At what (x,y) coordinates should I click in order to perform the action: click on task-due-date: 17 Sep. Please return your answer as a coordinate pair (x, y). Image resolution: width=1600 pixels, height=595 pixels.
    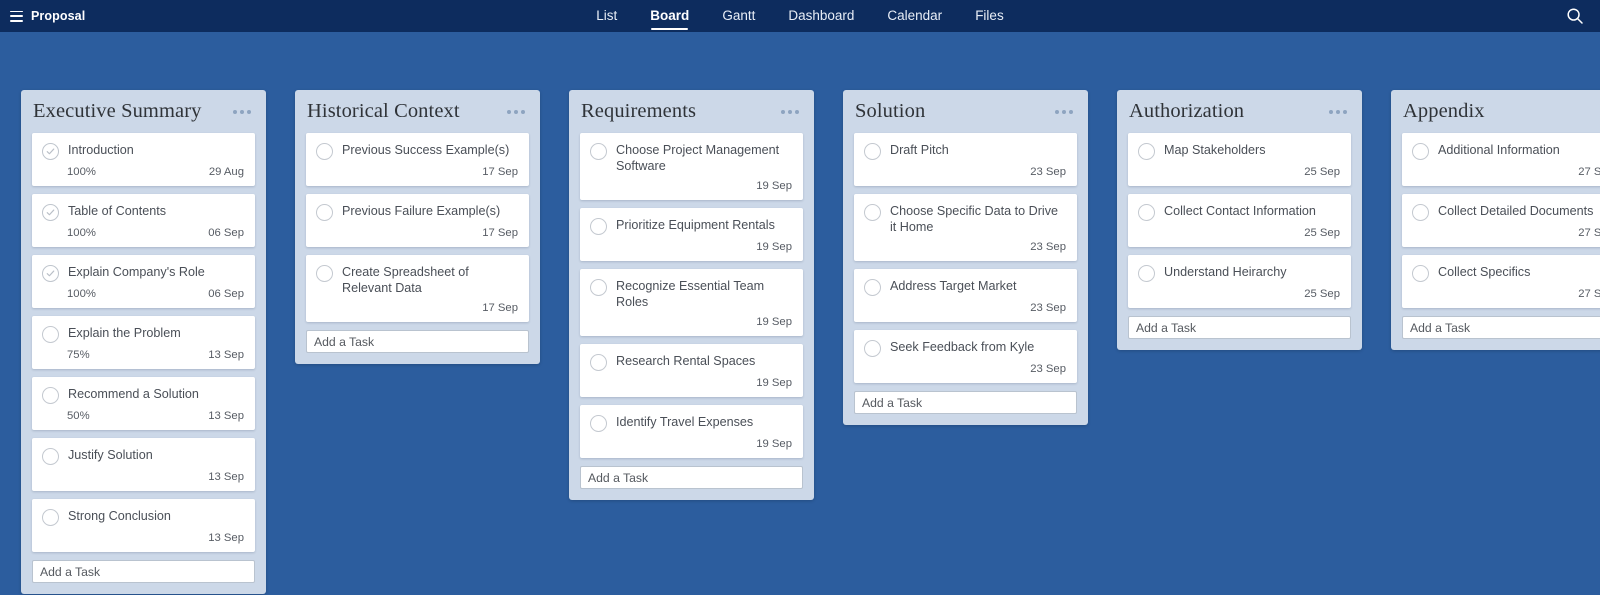
    Looking at the image, I should click on (500, 308).